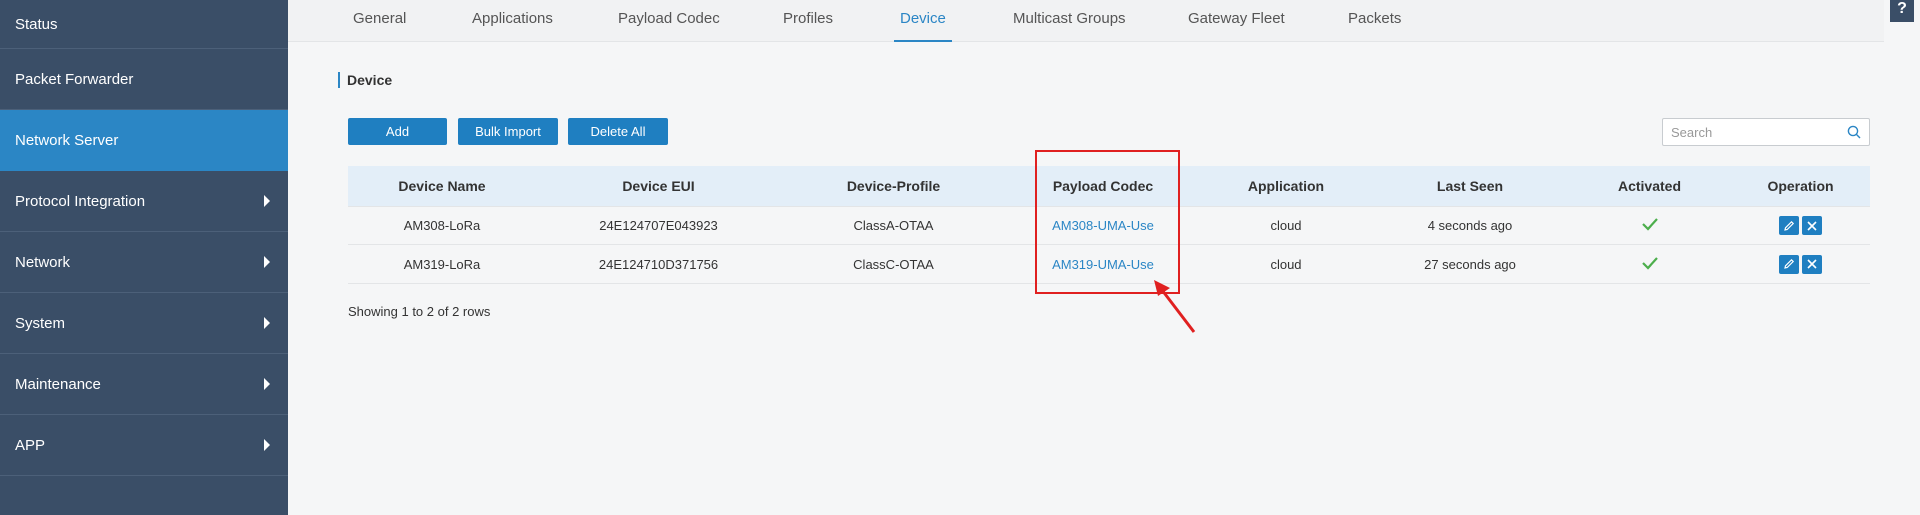 The height and width of the screenshot is (515, 1920). What do you see at coordinates (40, 323) in the screenshot?
I see `sidebar-item-label: System` at bounding box center [40, 323].